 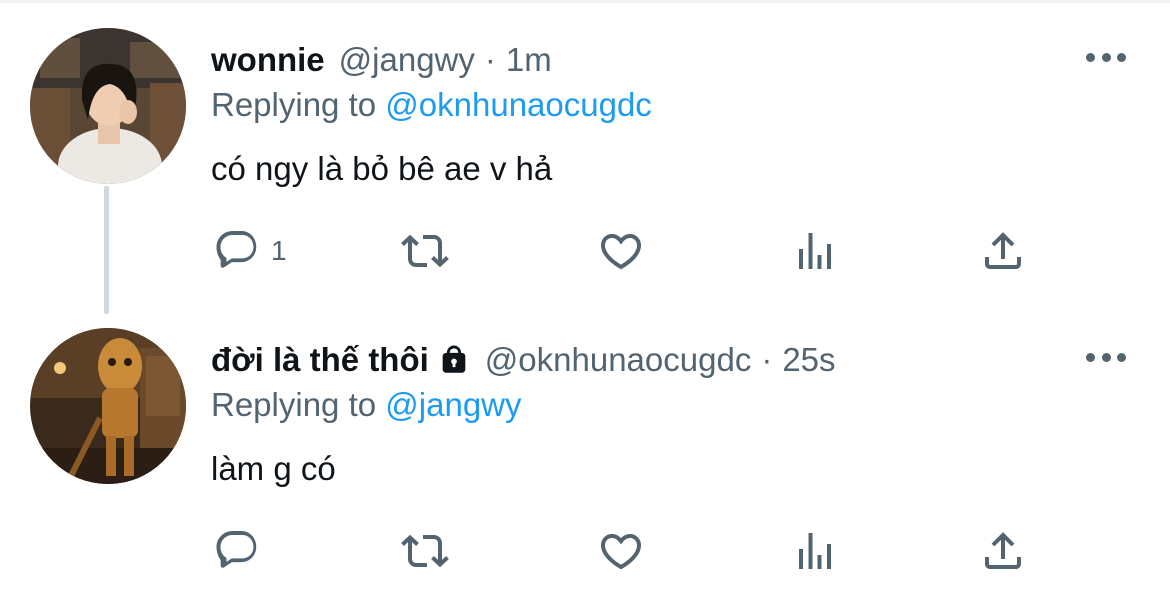 I want to click on tweet-text: có ngy là bỏ bê ae v hả, so click(x=382, y=168).